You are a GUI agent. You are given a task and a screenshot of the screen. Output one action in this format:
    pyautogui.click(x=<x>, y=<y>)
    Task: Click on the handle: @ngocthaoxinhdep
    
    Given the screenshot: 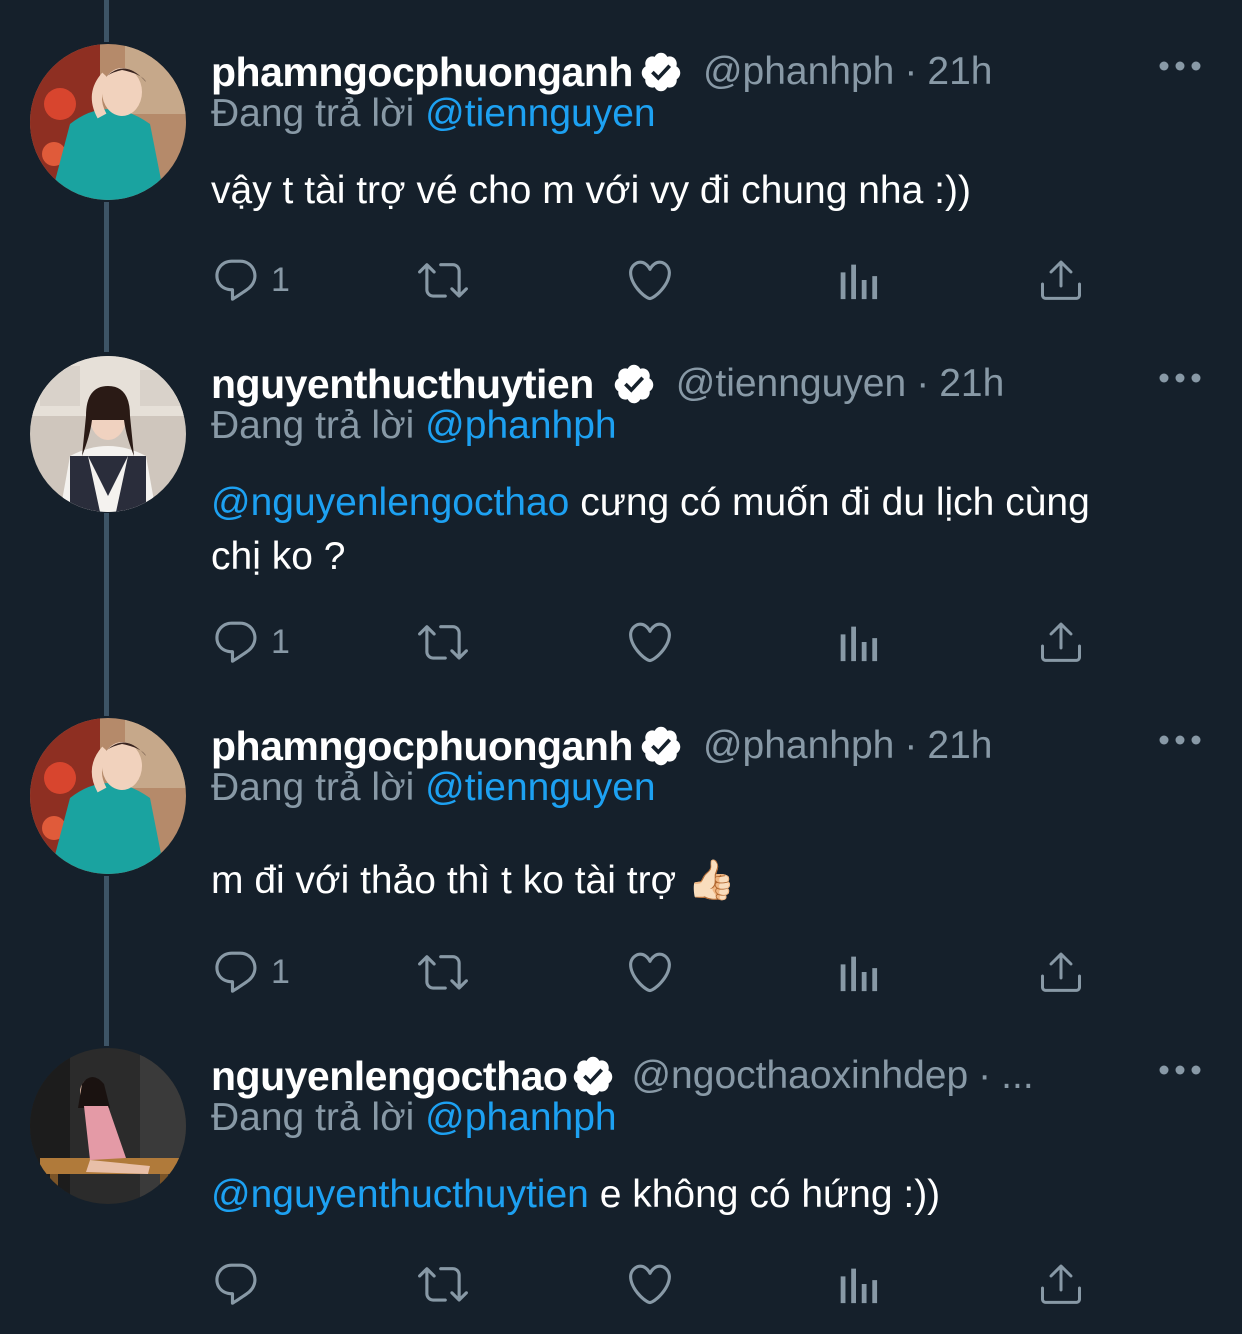 What is the action you would take?
    pyautogui.click(x=799, y=1076)
    